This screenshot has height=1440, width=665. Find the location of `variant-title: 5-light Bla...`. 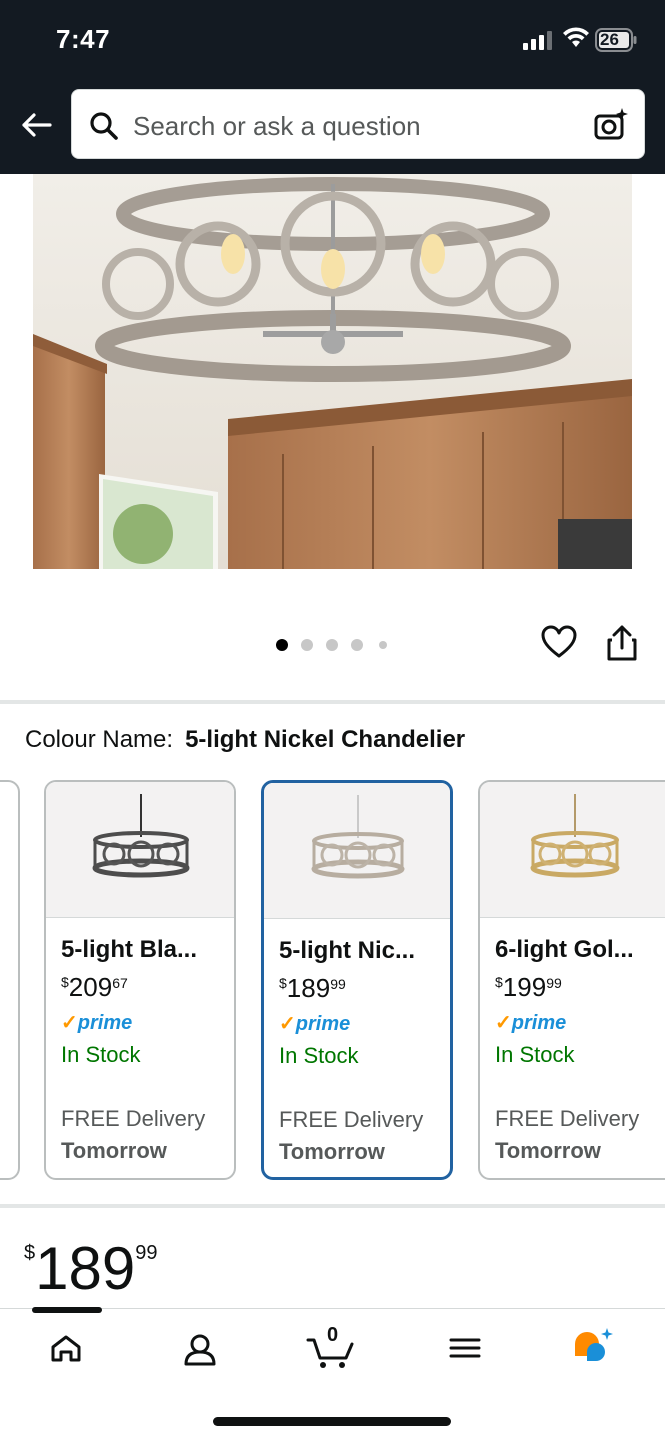

variant-title: 5-light Bla... is located at coordinates (129, 949).